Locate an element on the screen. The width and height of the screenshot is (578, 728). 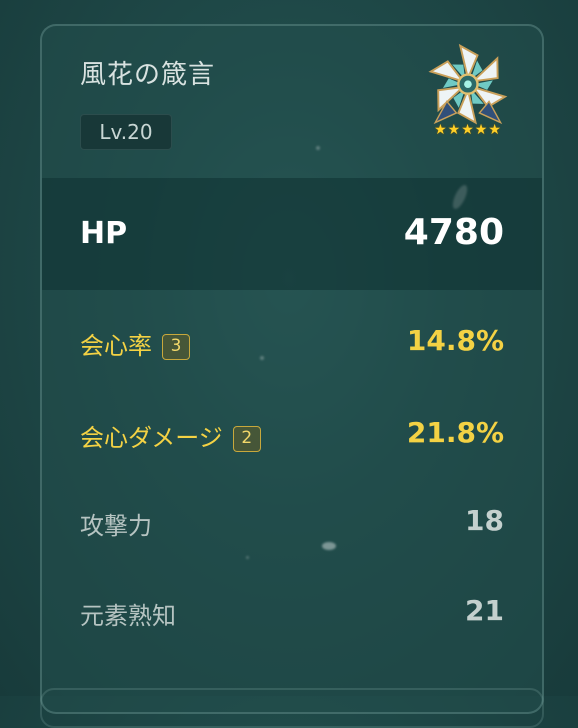
substat-name: 元素熟知 is located at coordinates (128, 616).